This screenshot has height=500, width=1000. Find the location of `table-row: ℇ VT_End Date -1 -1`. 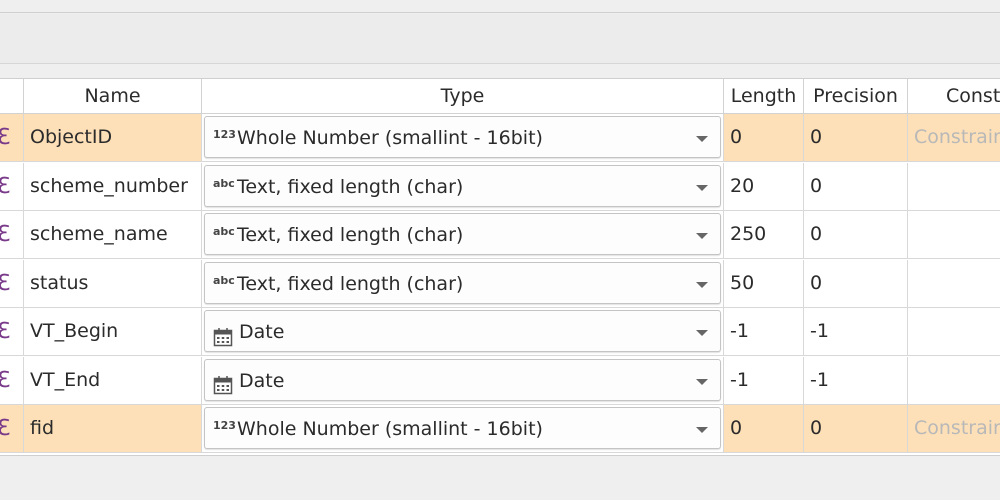

table-row: ℇ VT_End Date -1 -1 is located at coordinates (500, 380).